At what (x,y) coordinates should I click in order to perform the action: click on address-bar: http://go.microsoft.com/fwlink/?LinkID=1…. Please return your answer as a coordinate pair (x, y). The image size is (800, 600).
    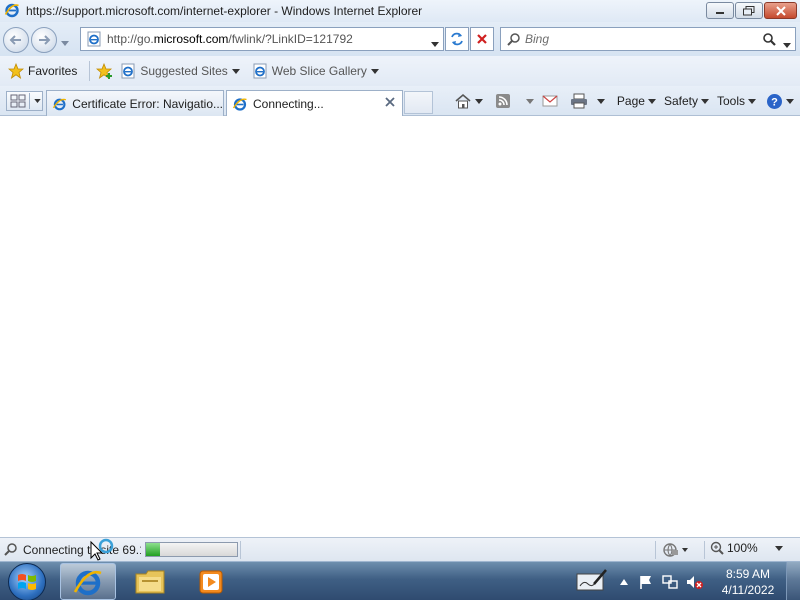
    Looking at the image, I should click on (262, 39).